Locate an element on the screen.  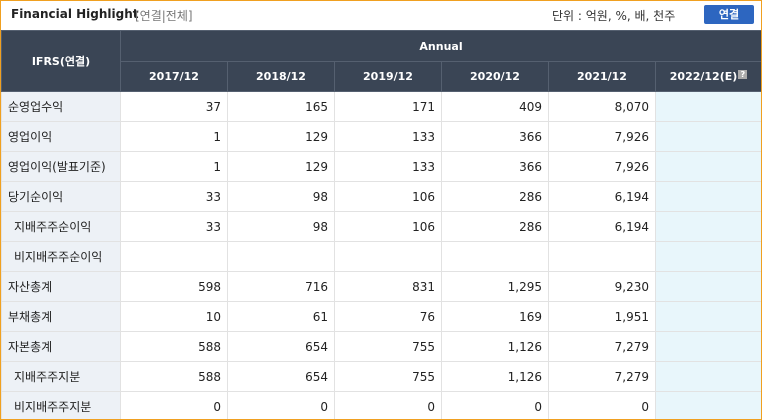
panel-title: Financial Highlight is located at coordinates (75, 14).